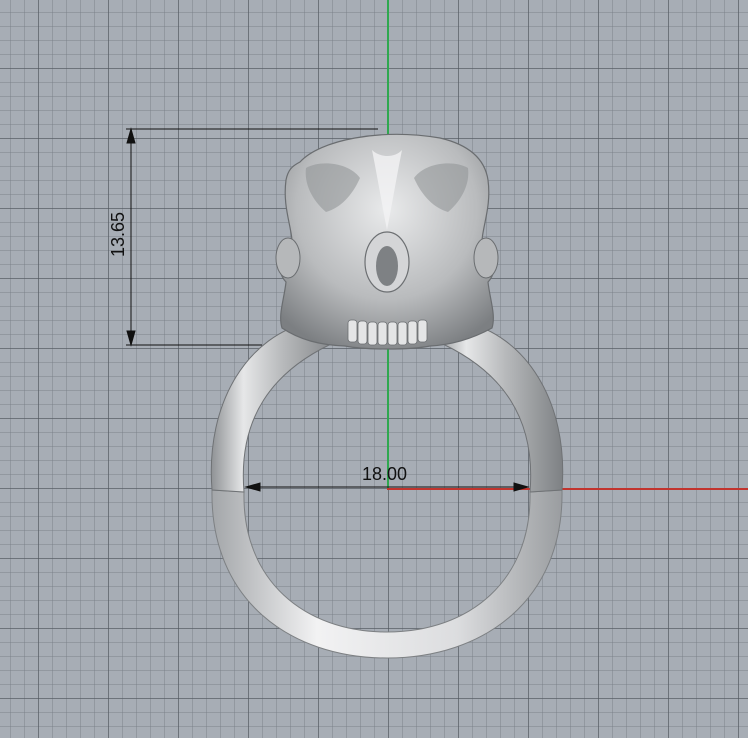  What do you see at coordinates (387, 574) in the screenshot?
I see `ring-band-lower` at bounding box center [387, 574].